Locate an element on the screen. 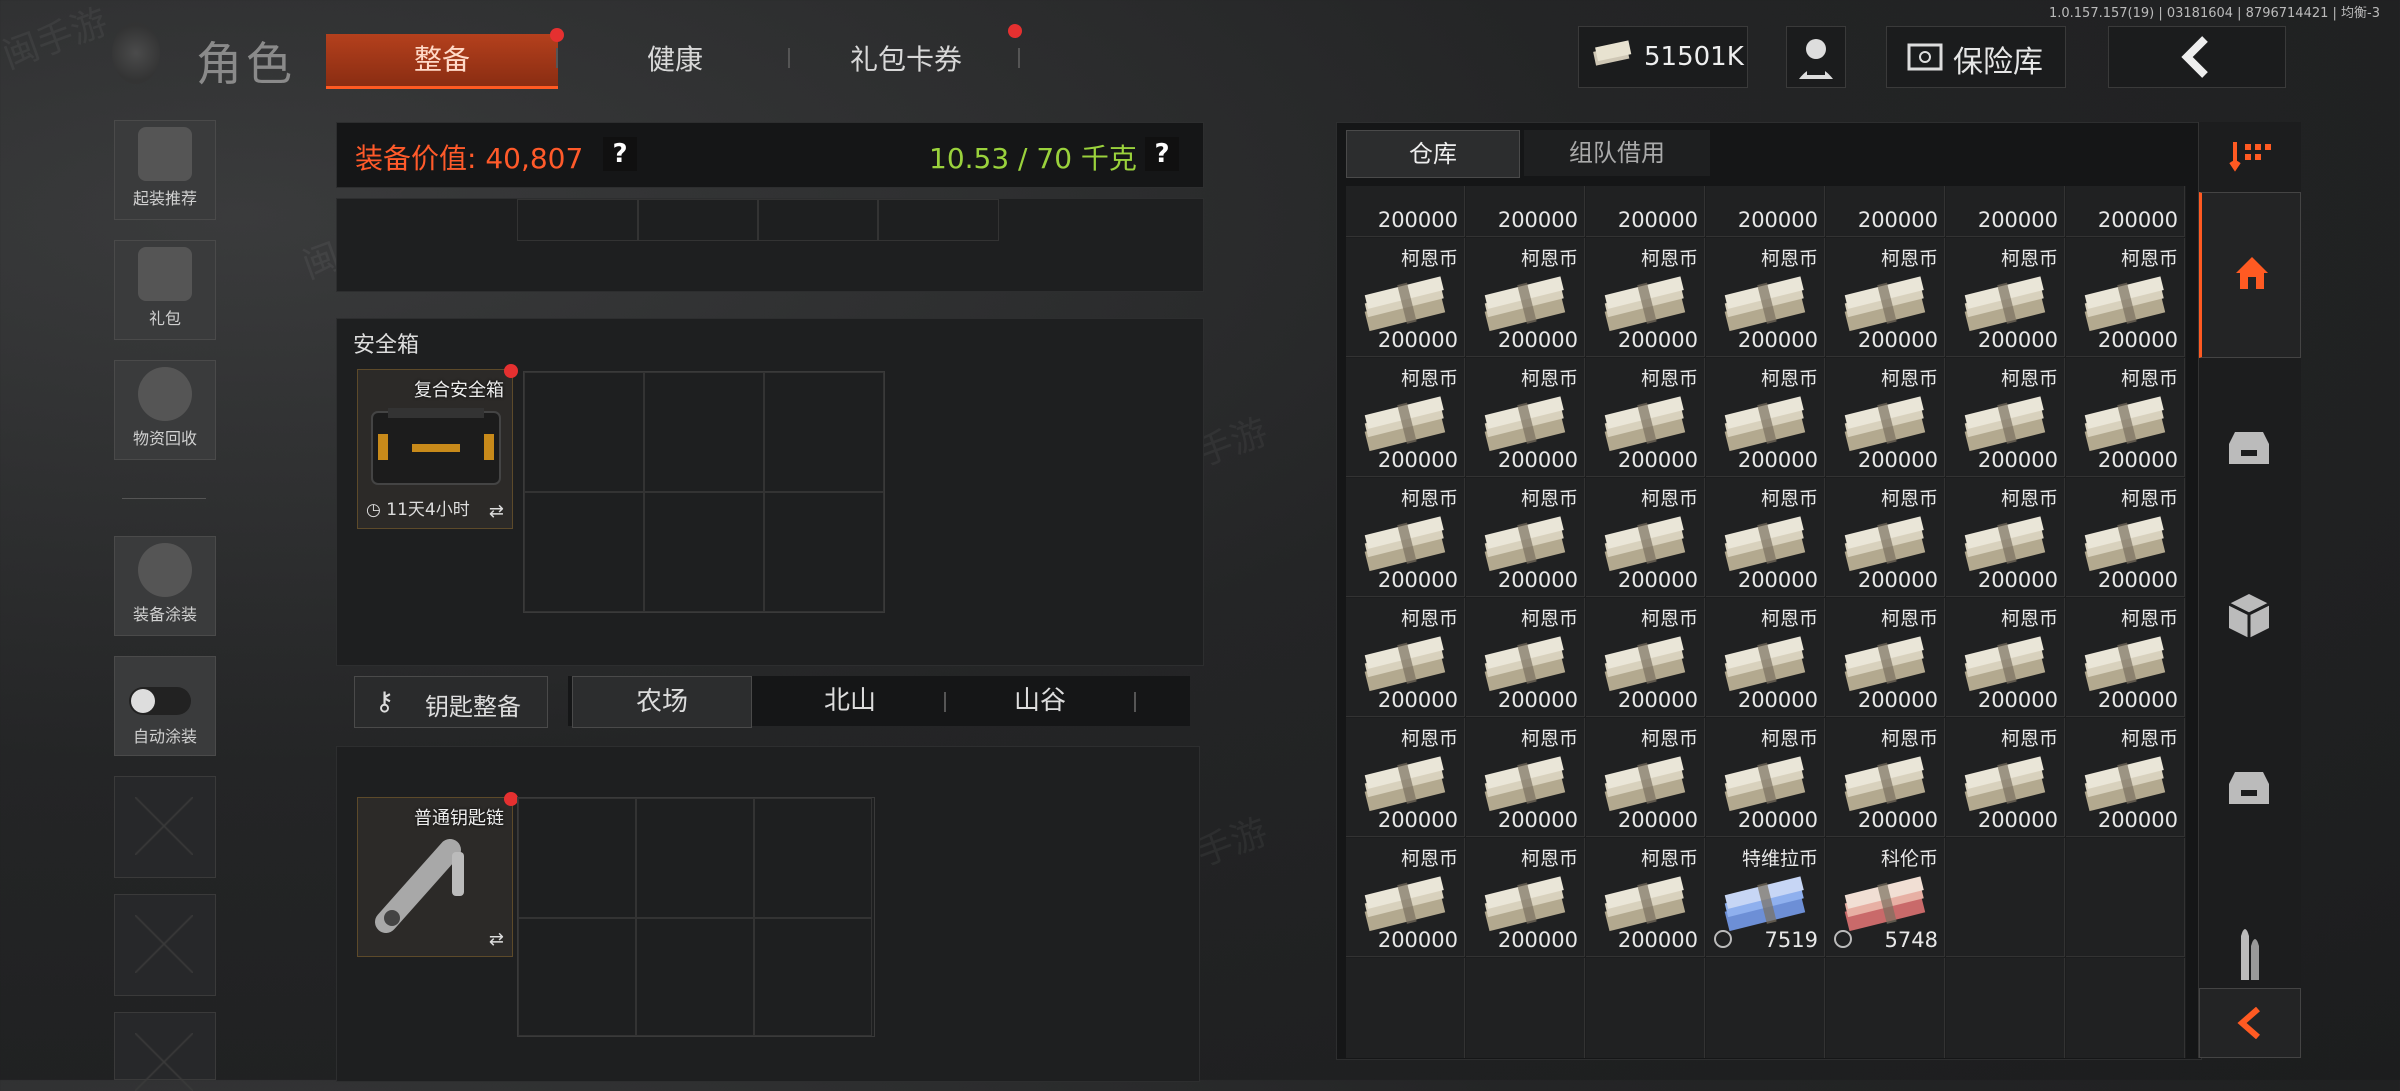 Image resolution: width=2400 pixels, height=1091 pixels. side-storage-3-button is located at coordinates (2250, 791).